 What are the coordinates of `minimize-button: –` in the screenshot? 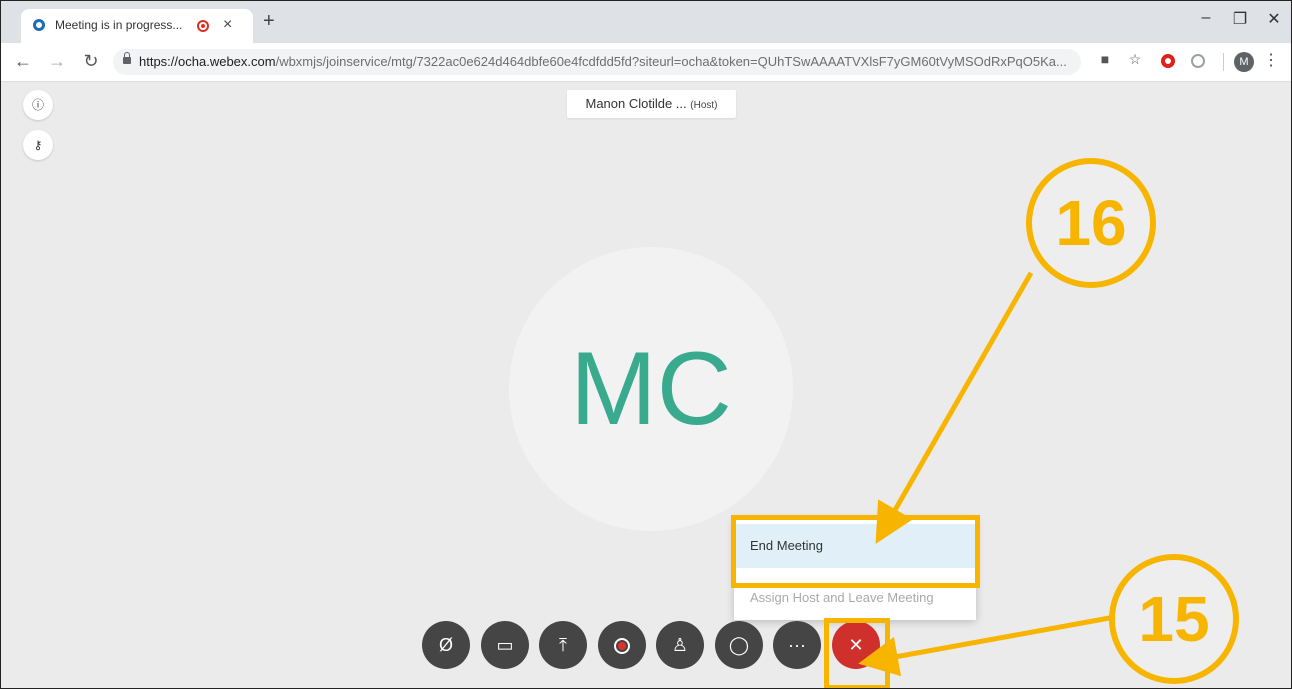 It's located at (1206, 18).